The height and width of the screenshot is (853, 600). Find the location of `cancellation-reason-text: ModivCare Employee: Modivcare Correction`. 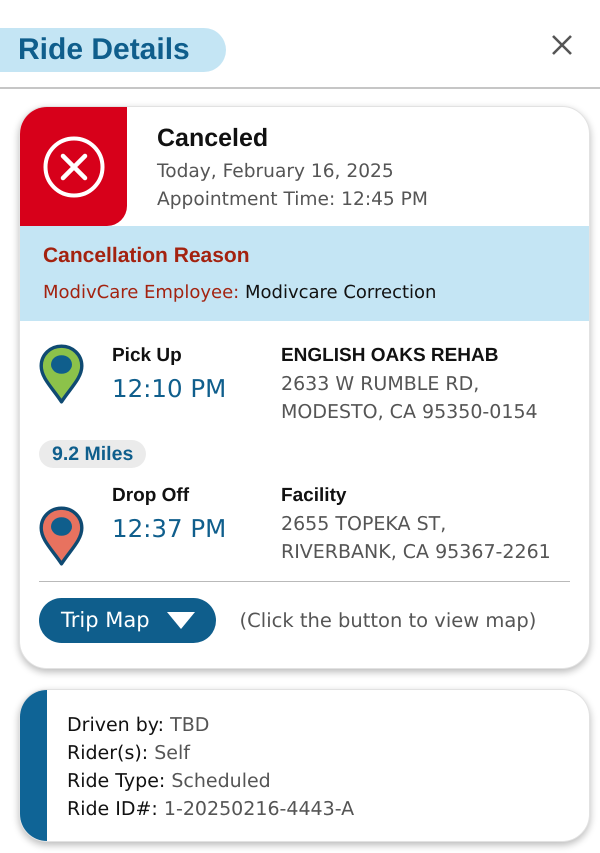

cancellation-reason-text: ModivCare Employee: Modivcare Correction is located at coordinates (240, 293).